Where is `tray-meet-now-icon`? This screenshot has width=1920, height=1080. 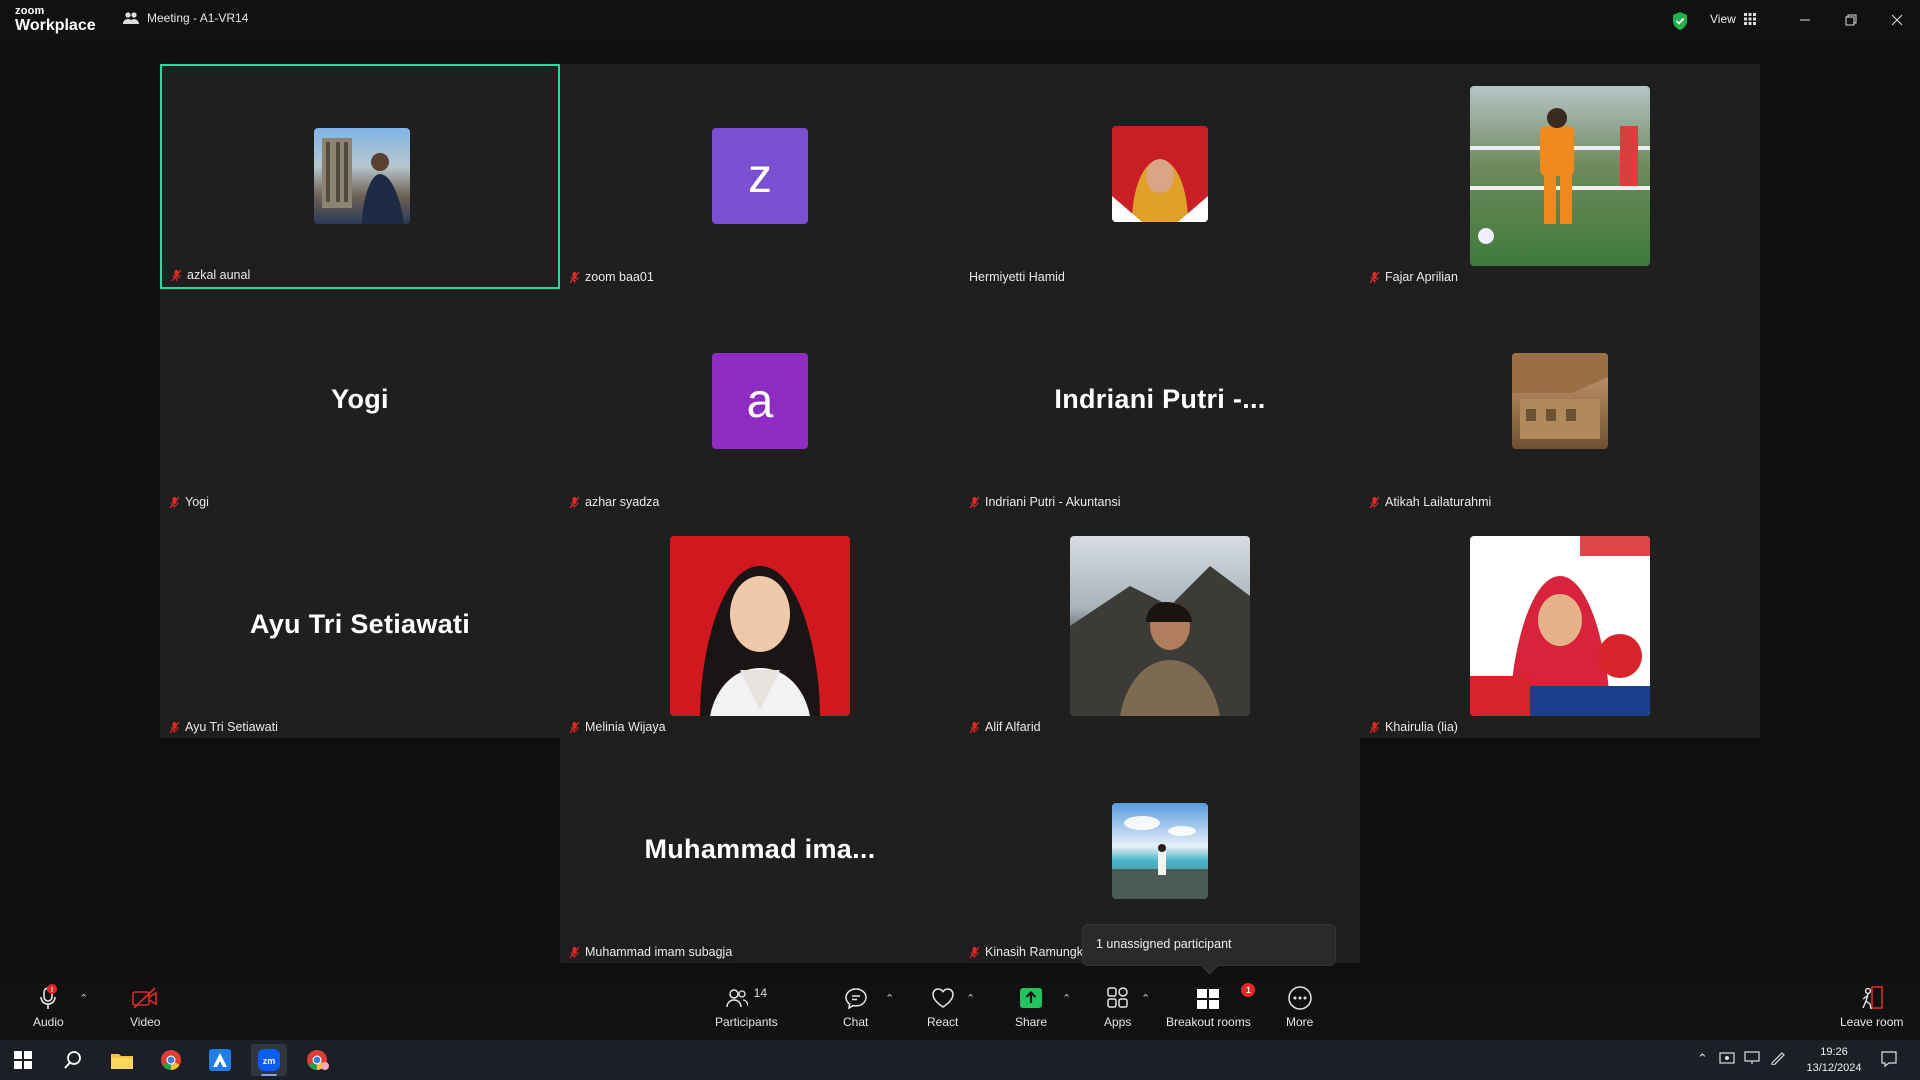
tray-meet-now-icon is located at coordinates (1727, 1059).